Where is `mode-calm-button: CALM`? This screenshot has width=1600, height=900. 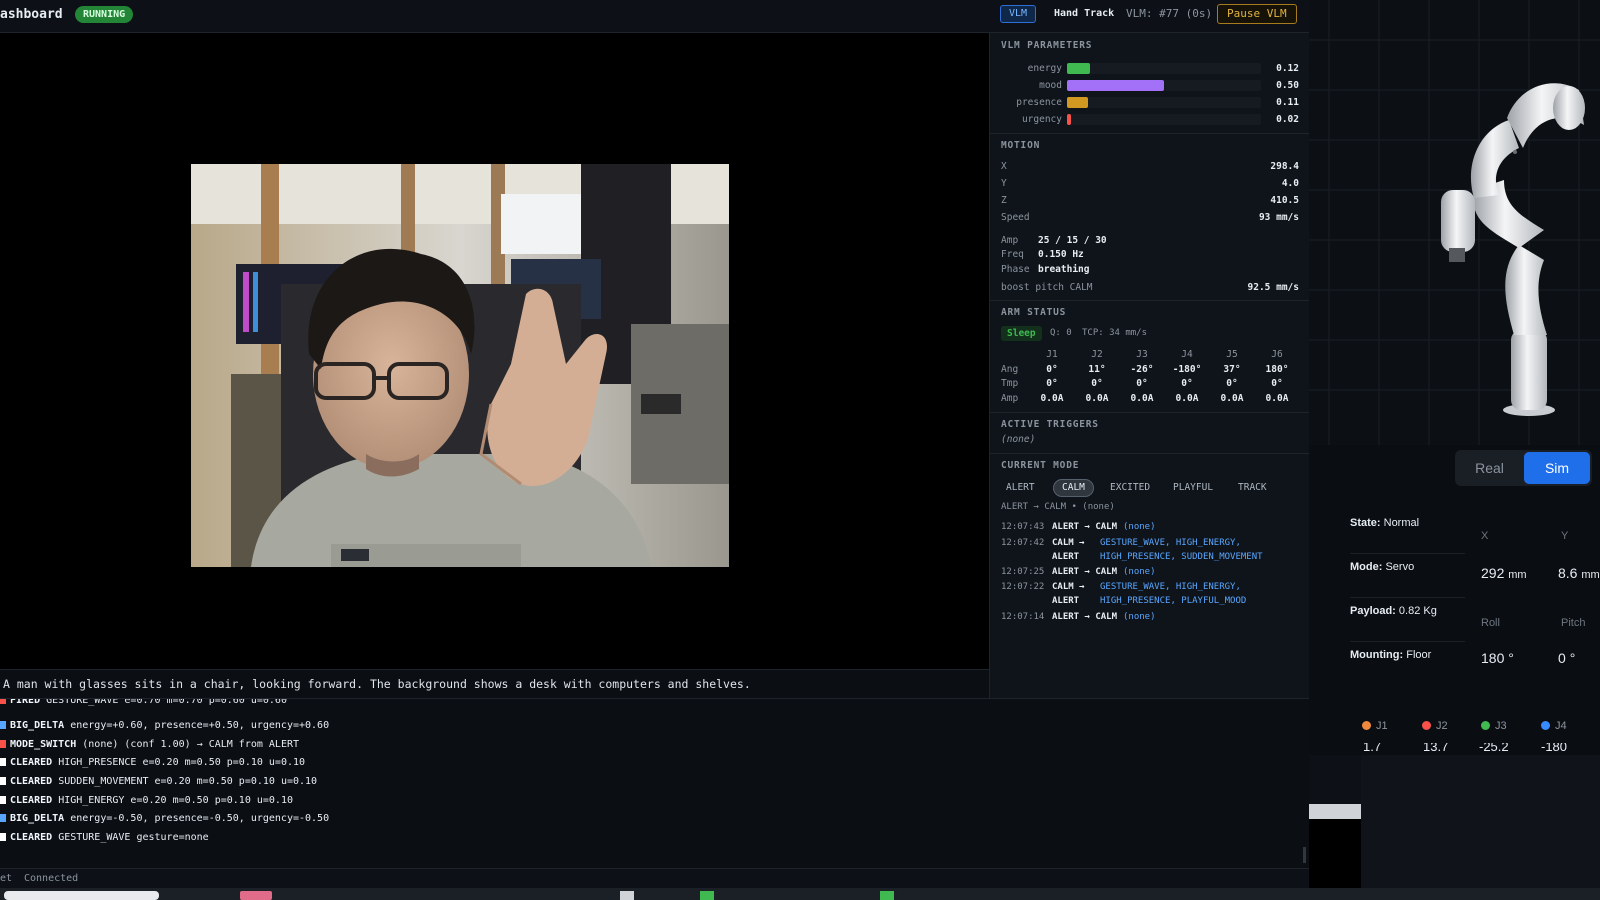
mode-calm-button: CALM is located at coordinates (1073, 488).